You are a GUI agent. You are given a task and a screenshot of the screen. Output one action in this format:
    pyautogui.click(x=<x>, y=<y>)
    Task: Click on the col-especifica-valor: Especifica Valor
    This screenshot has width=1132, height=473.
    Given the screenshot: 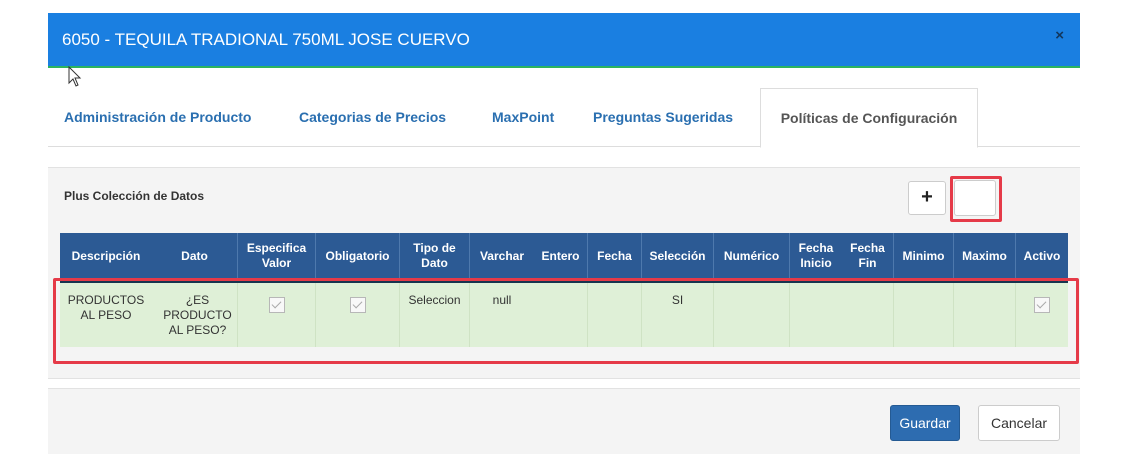 What is the action you would take?
    pyautogui.click(x=277, y=256)
    